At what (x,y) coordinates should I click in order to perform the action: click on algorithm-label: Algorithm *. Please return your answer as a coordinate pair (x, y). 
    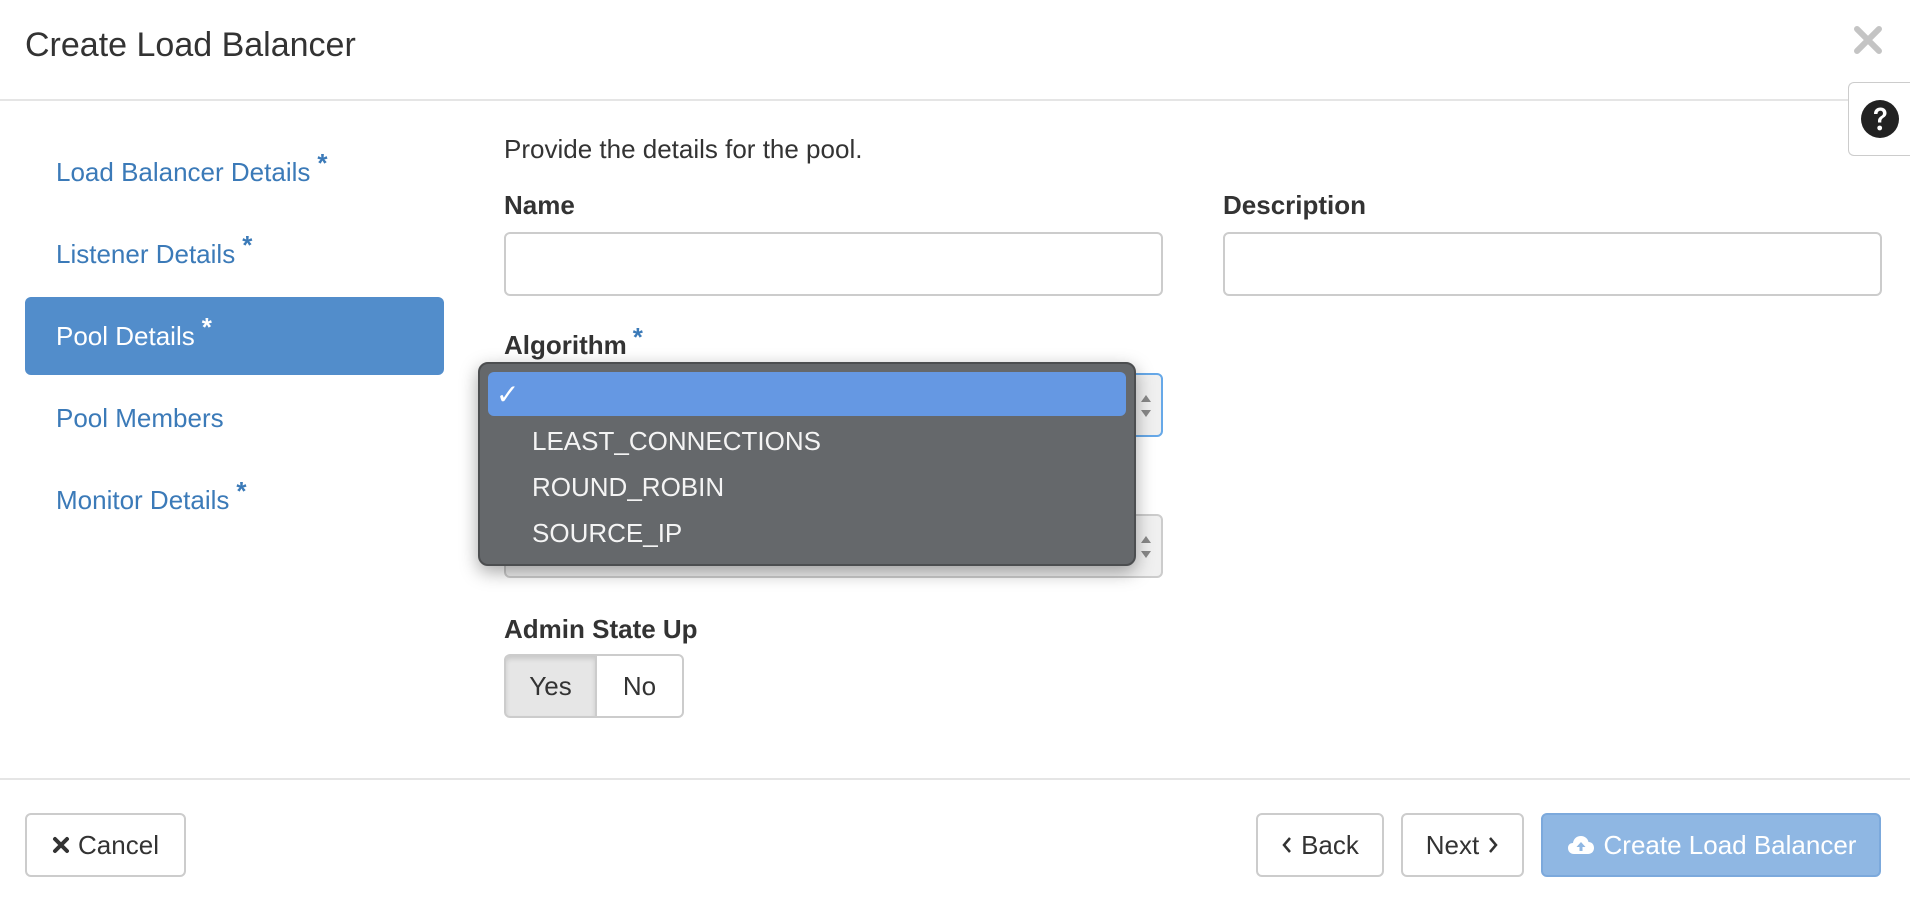
    Looking at the image, I should click on (573, 341).